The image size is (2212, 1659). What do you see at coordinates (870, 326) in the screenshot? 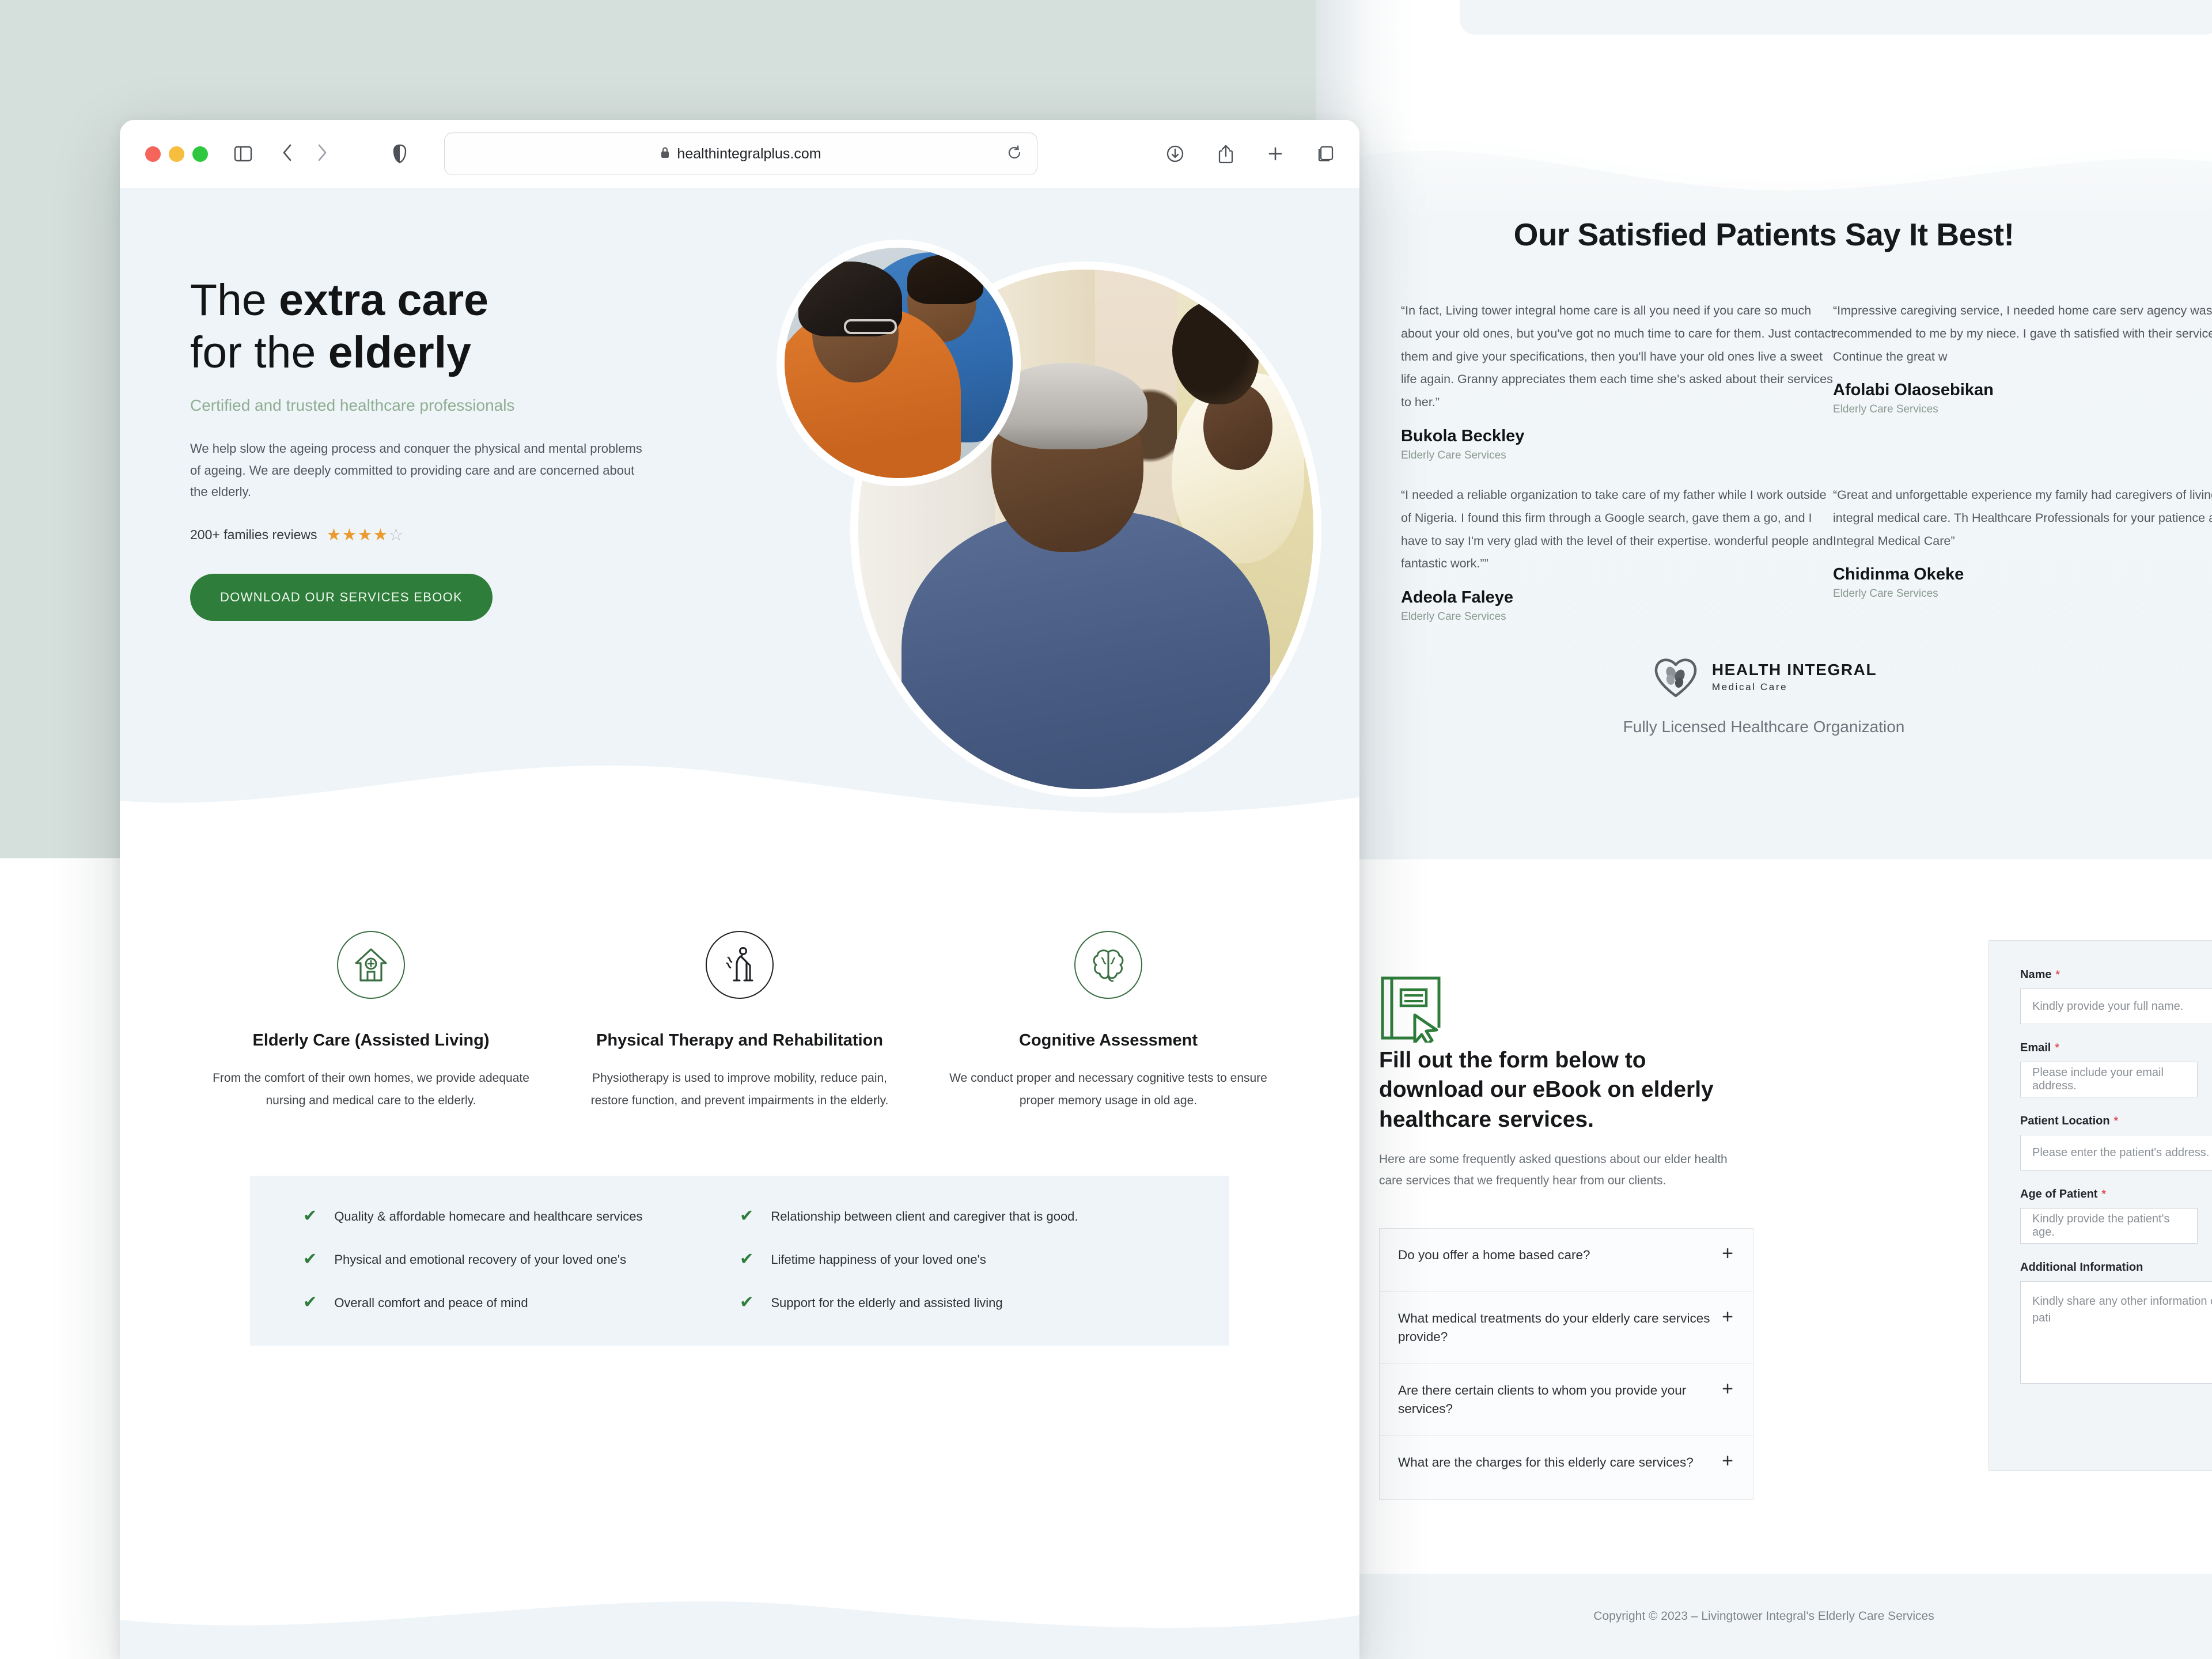
I see `photo-patient-glasses` at bounding box center [870, 326].